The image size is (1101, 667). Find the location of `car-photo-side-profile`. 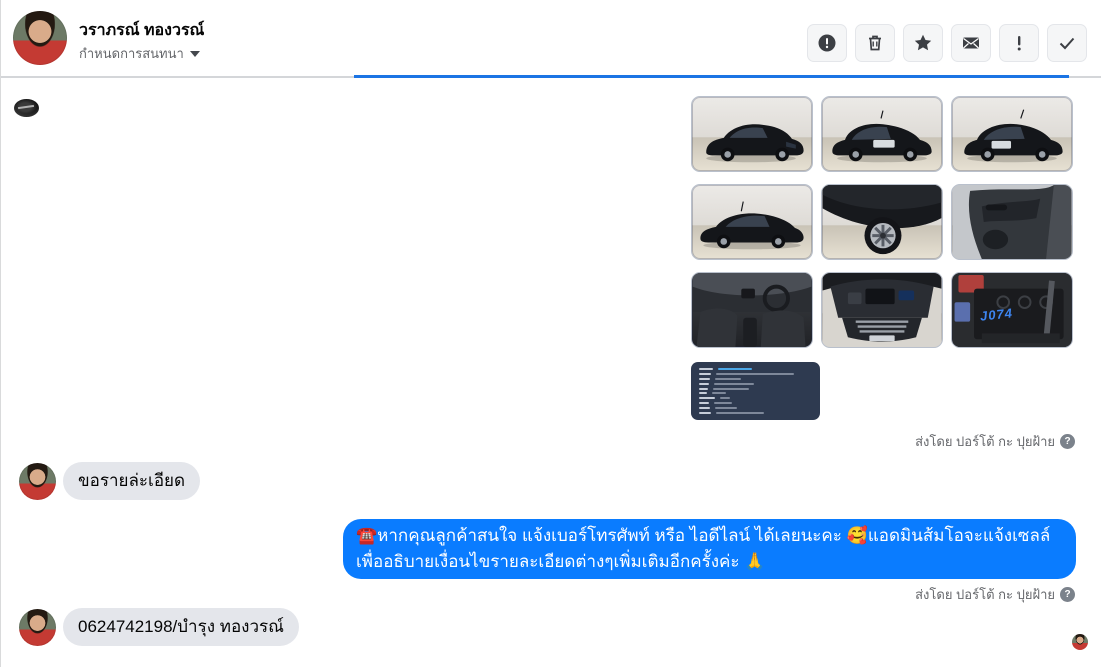

car-photo-side-profile is located at coordinates (752, 222).